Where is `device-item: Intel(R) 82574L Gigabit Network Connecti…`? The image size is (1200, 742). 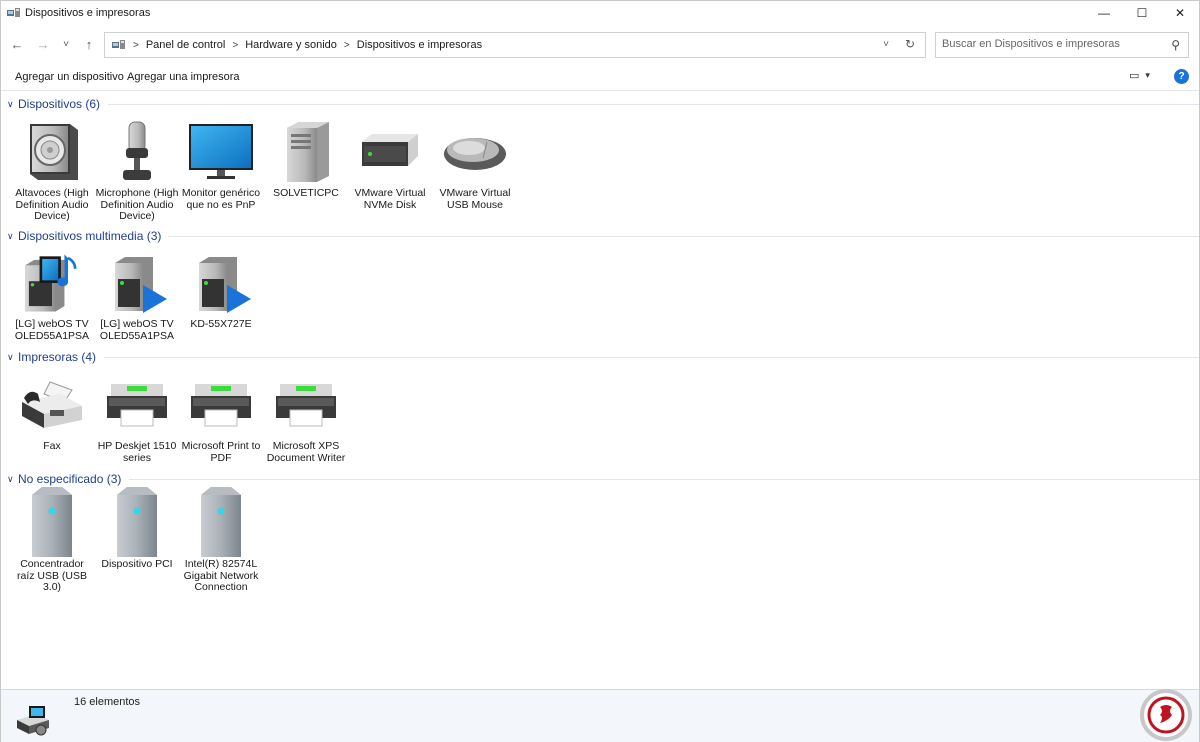
device-item: Intel(R) 82574L Gigabit Network Connecti… is located at coordinates (221, 540).